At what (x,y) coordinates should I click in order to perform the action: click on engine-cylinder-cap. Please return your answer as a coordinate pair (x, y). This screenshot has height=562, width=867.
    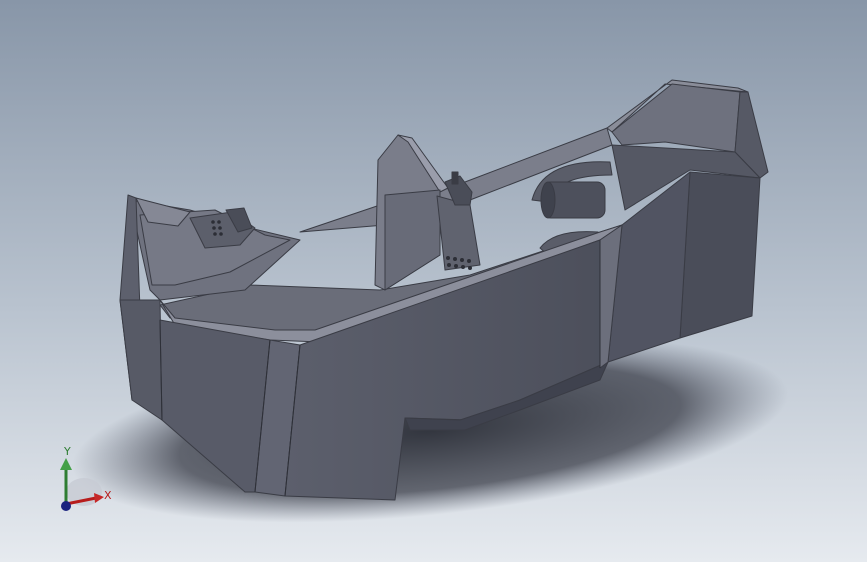
    Looking at the image, I should click on (548, 200).